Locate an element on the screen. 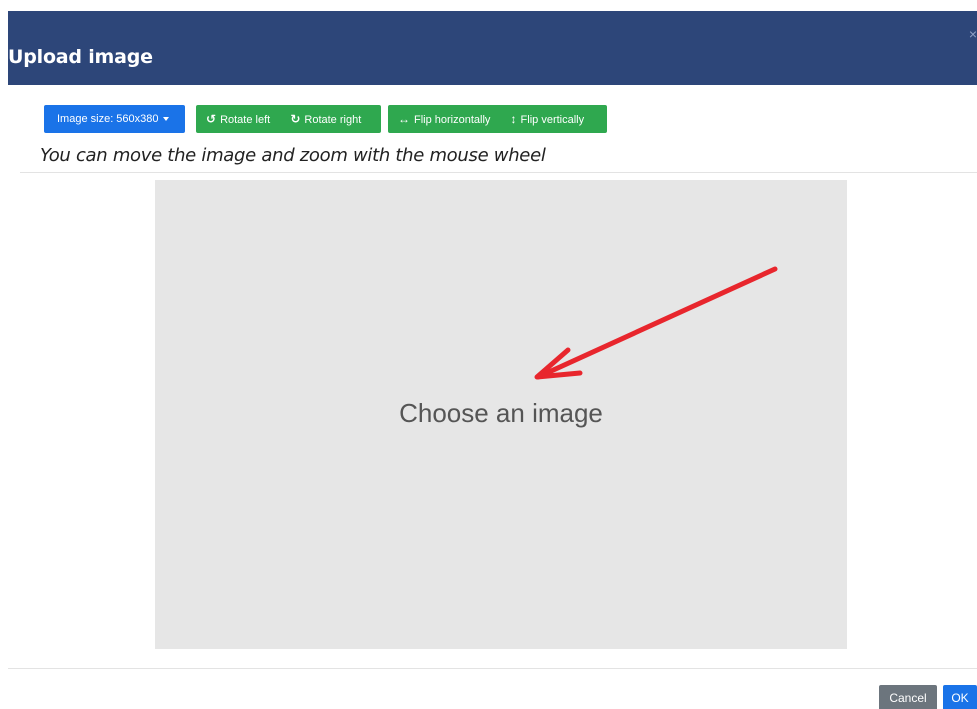 Image resolution: width=977 pixels, height=709 pixels. flip-horizontally-label: Flip horizontally is located at coordinates (452, 120).